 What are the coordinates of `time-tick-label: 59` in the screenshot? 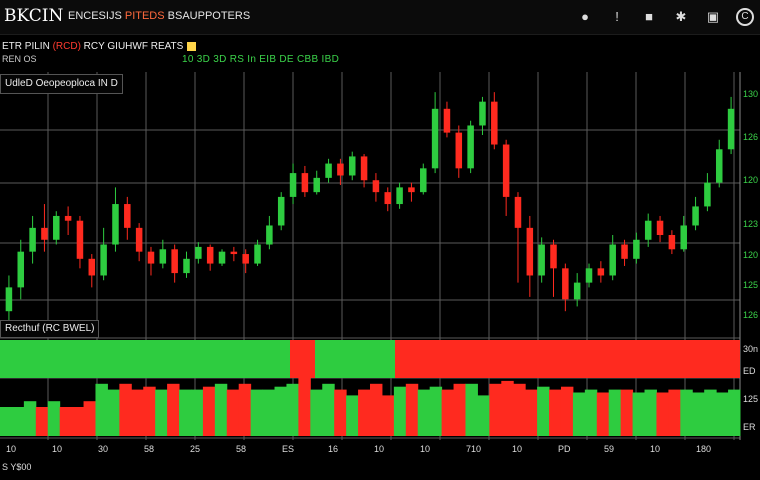 It's located at (609, 449).